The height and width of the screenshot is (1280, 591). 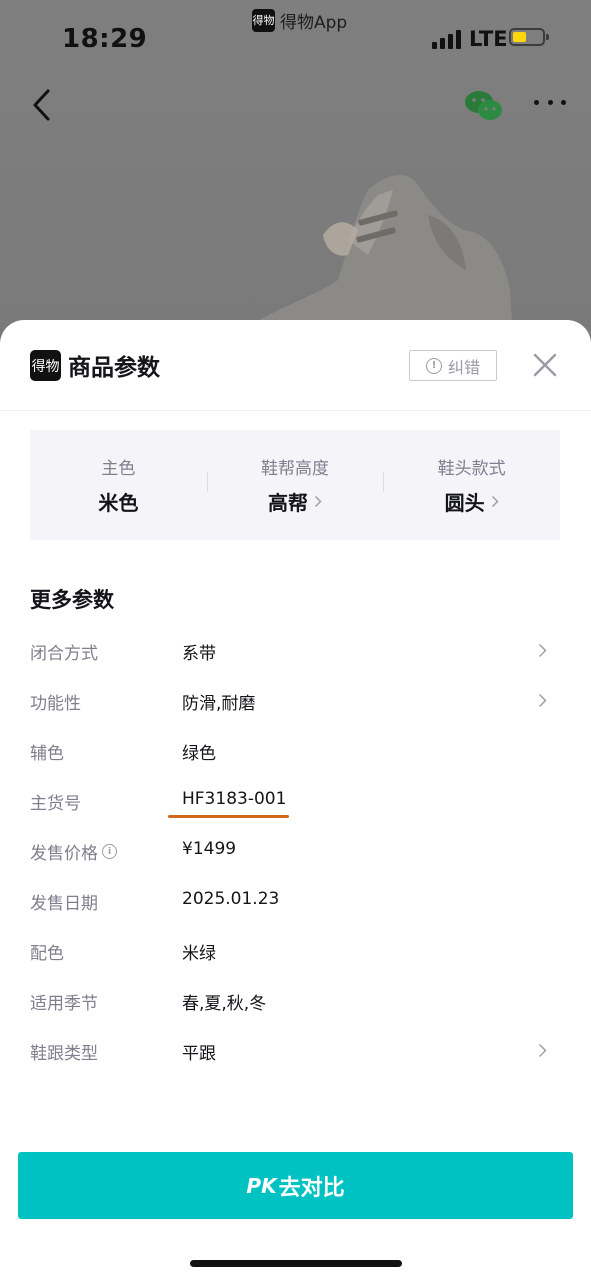 What do you see at coordinates (295, 951) in the screenshot?
I see `param-row-colorway: 配色 米绿` at bounding box center [295, 951].